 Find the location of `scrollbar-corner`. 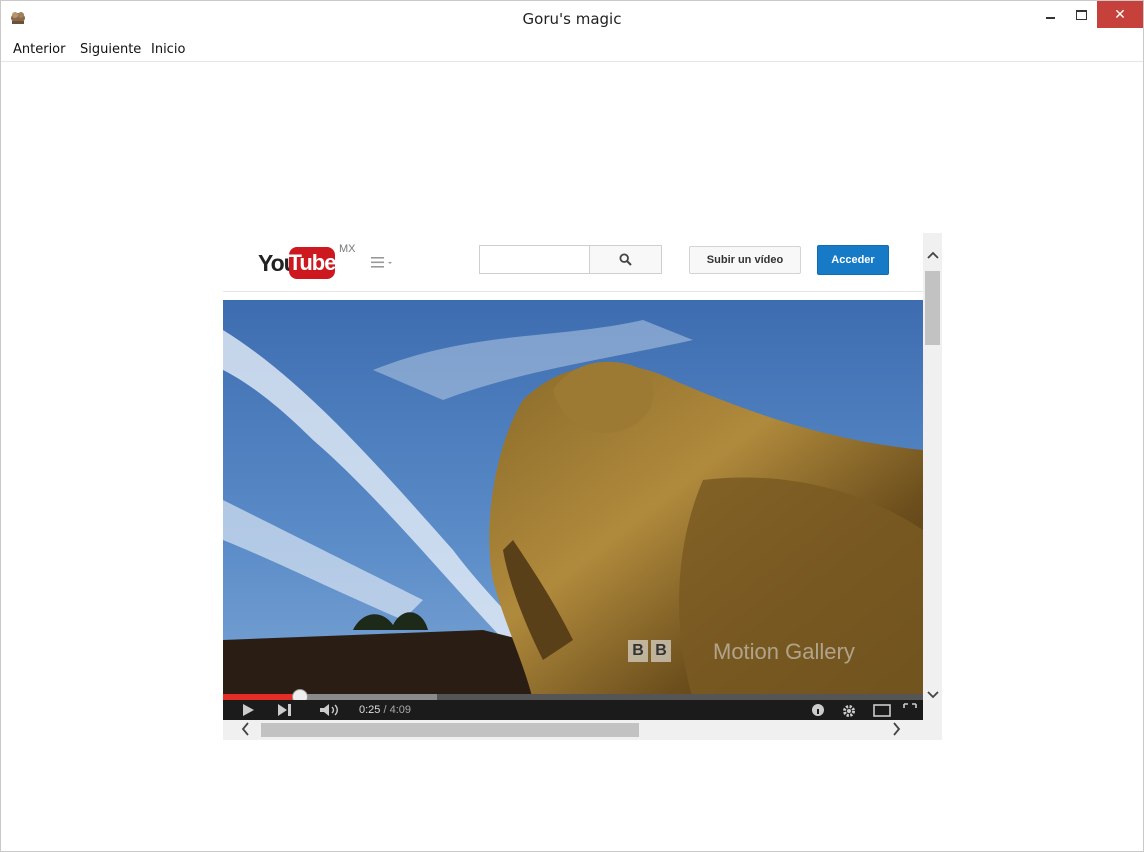

scrollbar-corner is located at coordinates (932, 730).